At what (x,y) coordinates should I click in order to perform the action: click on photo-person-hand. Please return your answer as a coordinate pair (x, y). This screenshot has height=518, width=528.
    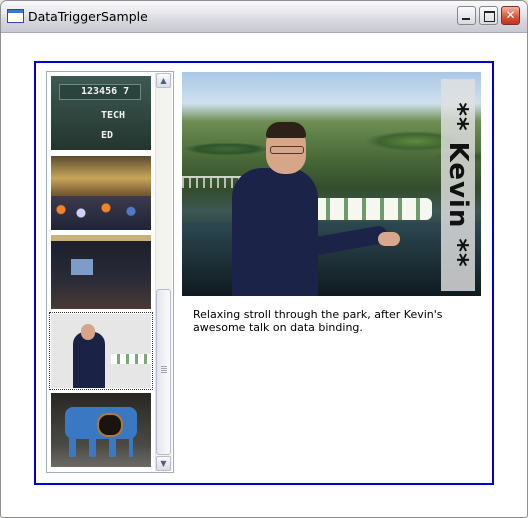
    Looking at the image, I should click on (389, 239).